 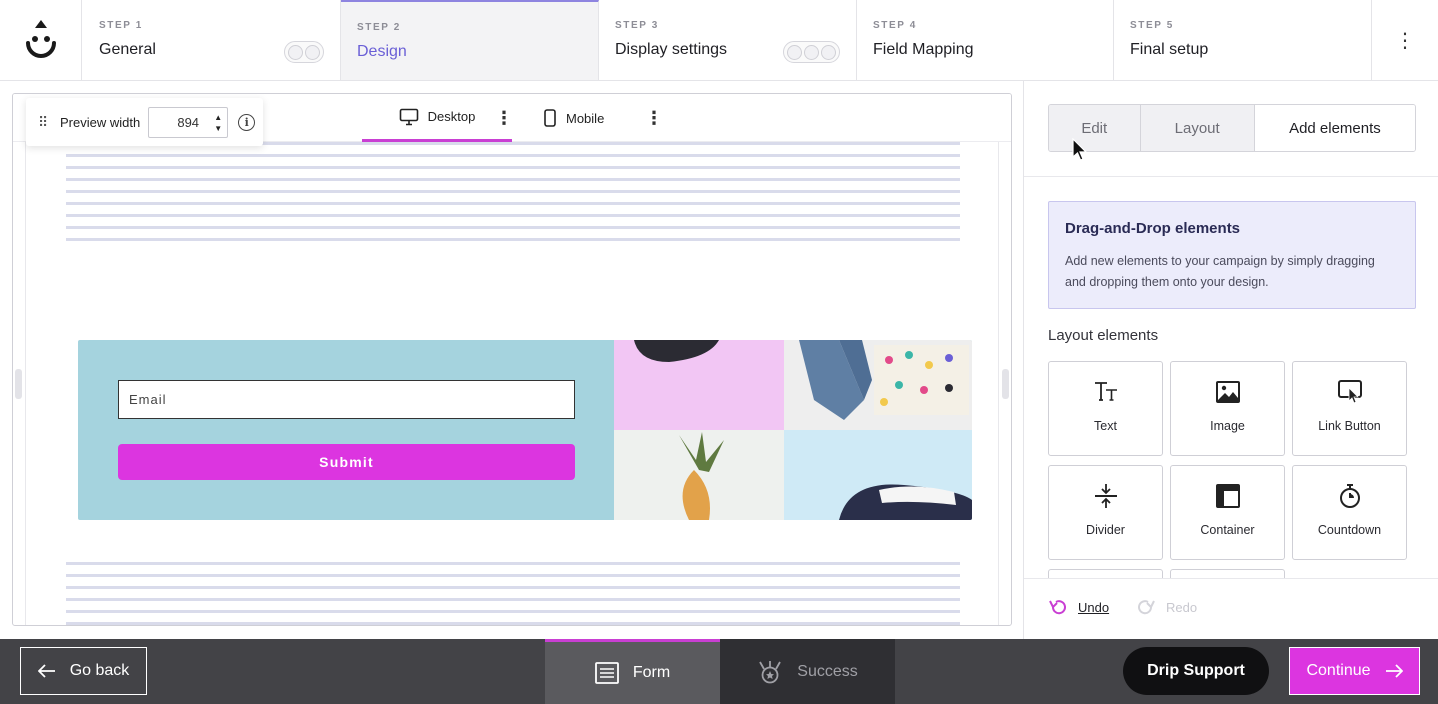 I want to click on drip-support-button: Drip Support, so click(x=1196, y=671).